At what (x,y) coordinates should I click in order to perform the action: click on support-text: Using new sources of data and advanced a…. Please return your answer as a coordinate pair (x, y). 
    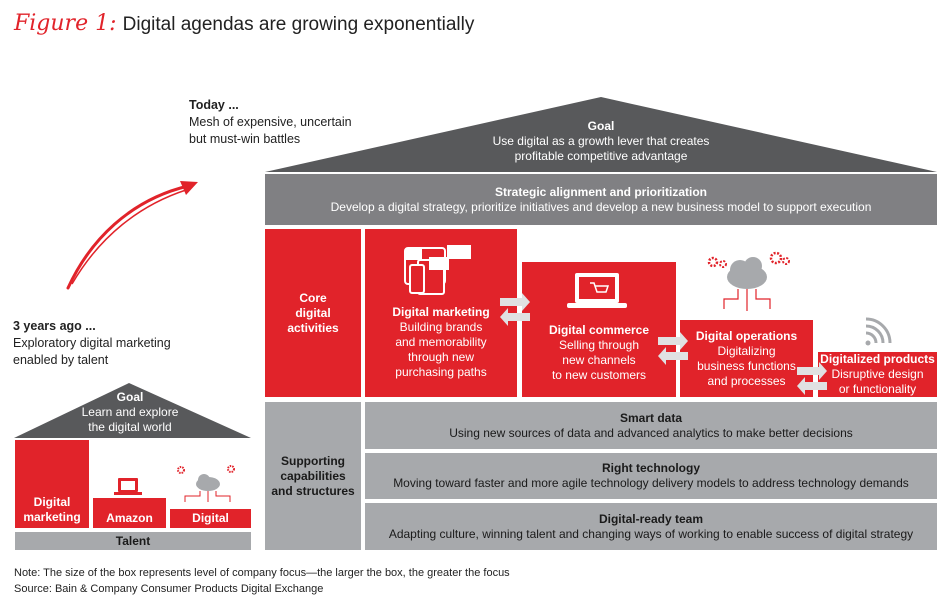
    Looking at the image, I should click on (651, 432).